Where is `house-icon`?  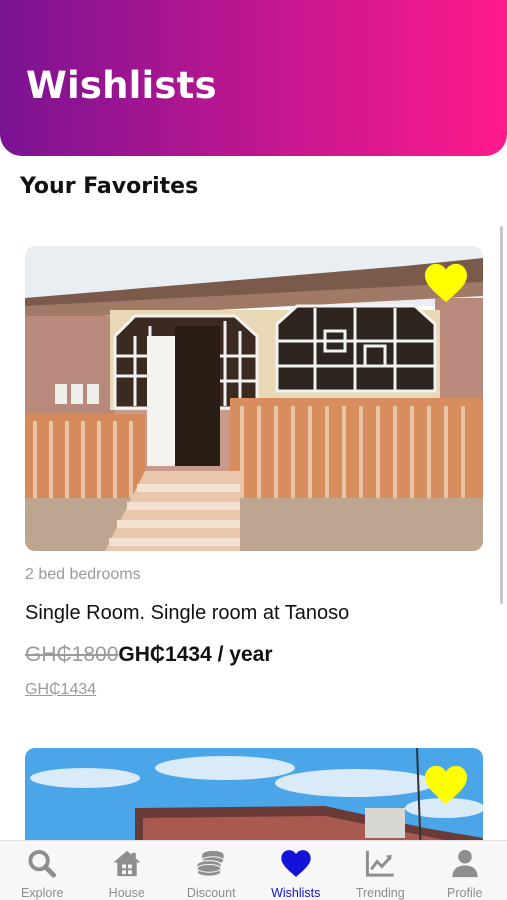
house-icon is located at coordinates (127, 863).